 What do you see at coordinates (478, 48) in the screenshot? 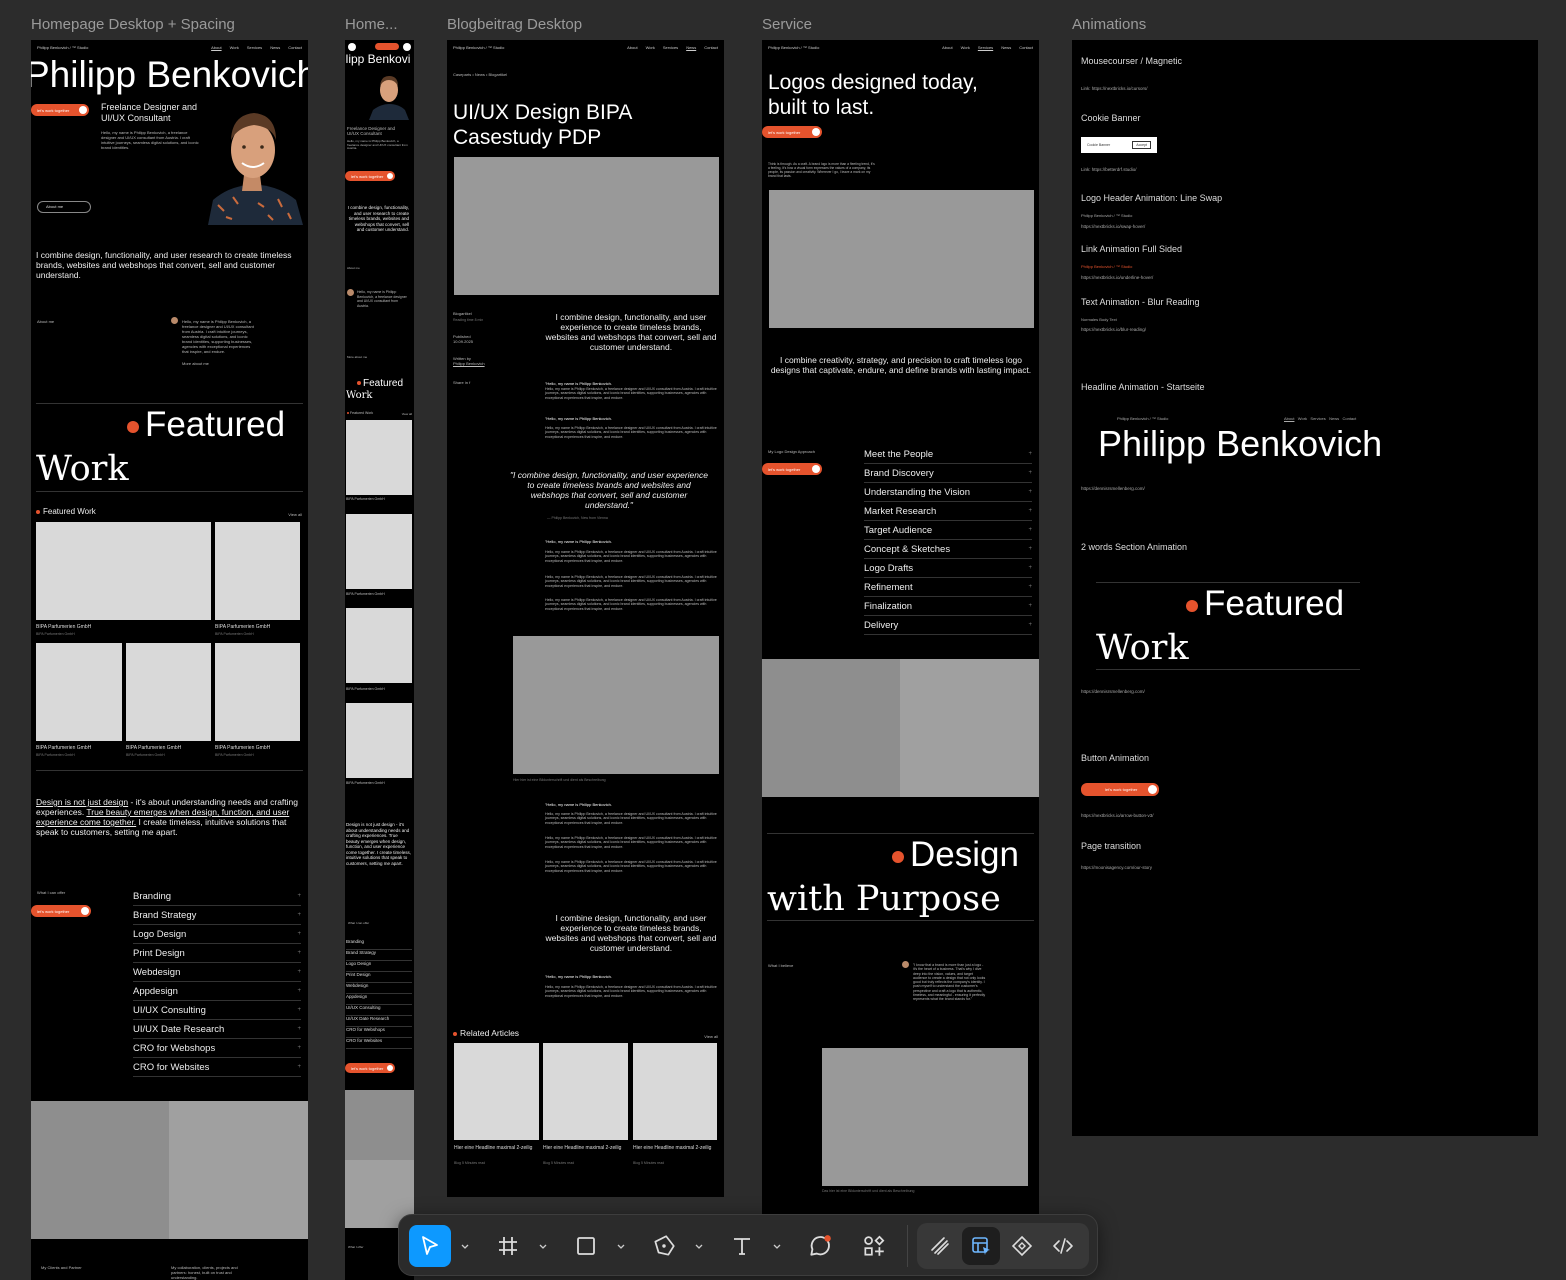
I see `nav-brand: Philipp Benkovich / ™ Studio` at bounding box center [478, 48].